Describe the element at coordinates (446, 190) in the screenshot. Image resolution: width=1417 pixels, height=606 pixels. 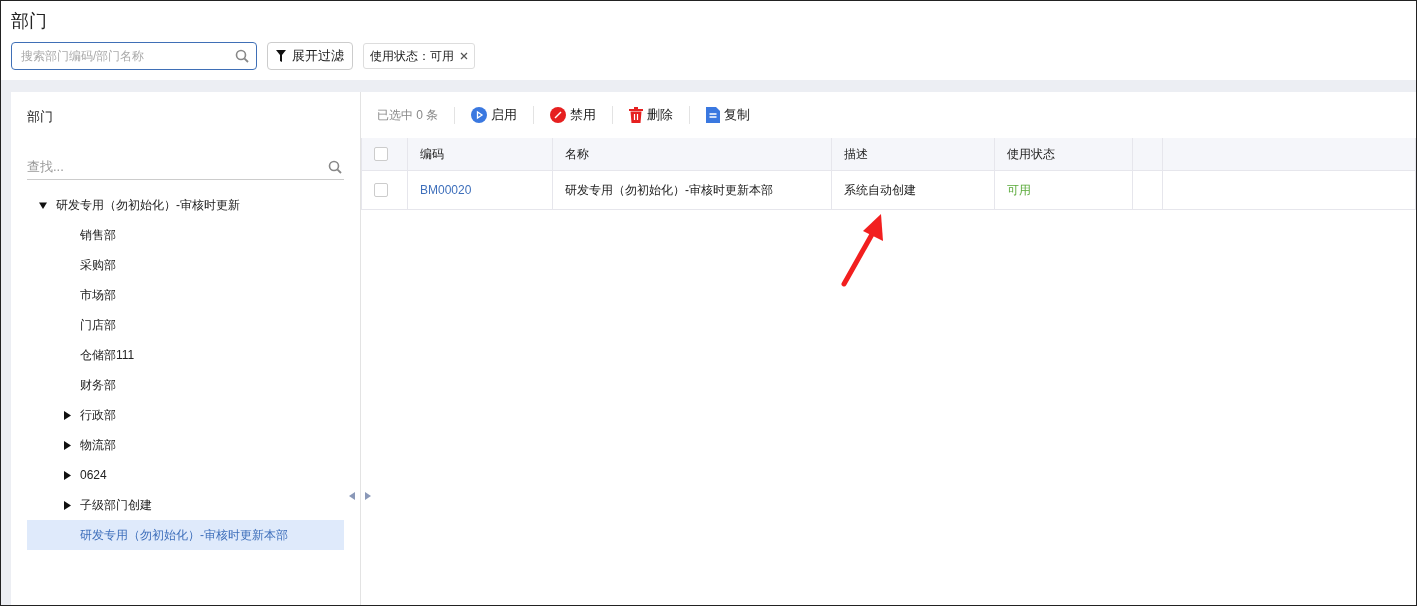
I see `code-link: BM00020` at that location.